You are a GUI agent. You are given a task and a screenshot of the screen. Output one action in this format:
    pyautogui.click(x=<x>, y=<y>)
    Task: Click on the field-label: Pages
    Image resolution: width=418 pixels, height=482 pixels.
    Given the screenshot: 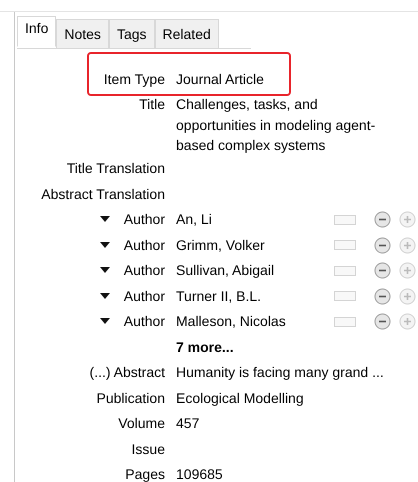 What is the action you would take?
    pyautogui.click(x=145, y=473)
    